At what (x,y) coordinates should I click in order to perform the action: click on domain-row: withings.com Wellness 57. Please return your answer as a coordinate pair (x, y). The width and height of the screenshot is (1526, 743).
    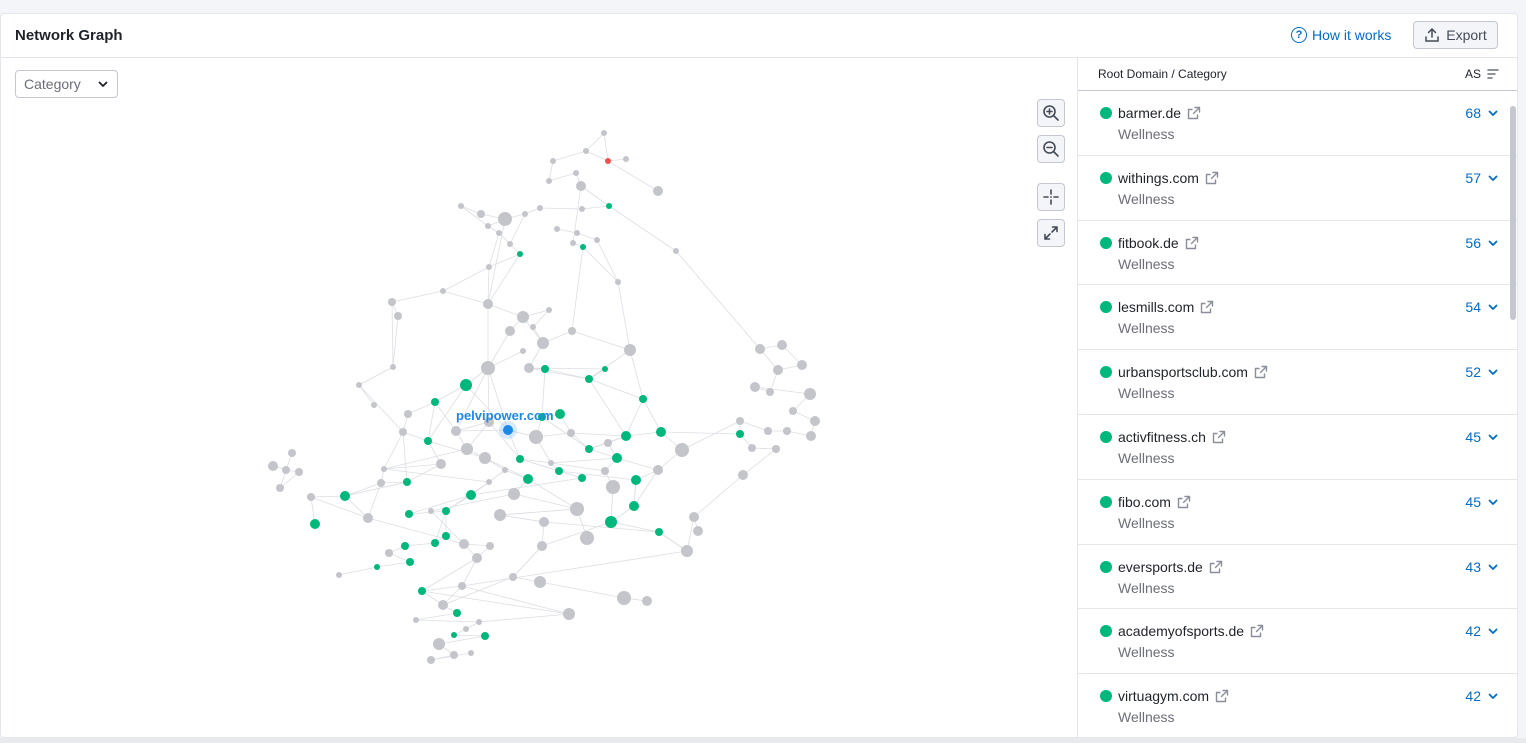
    Looking at the image, I should click on (1297, 188).